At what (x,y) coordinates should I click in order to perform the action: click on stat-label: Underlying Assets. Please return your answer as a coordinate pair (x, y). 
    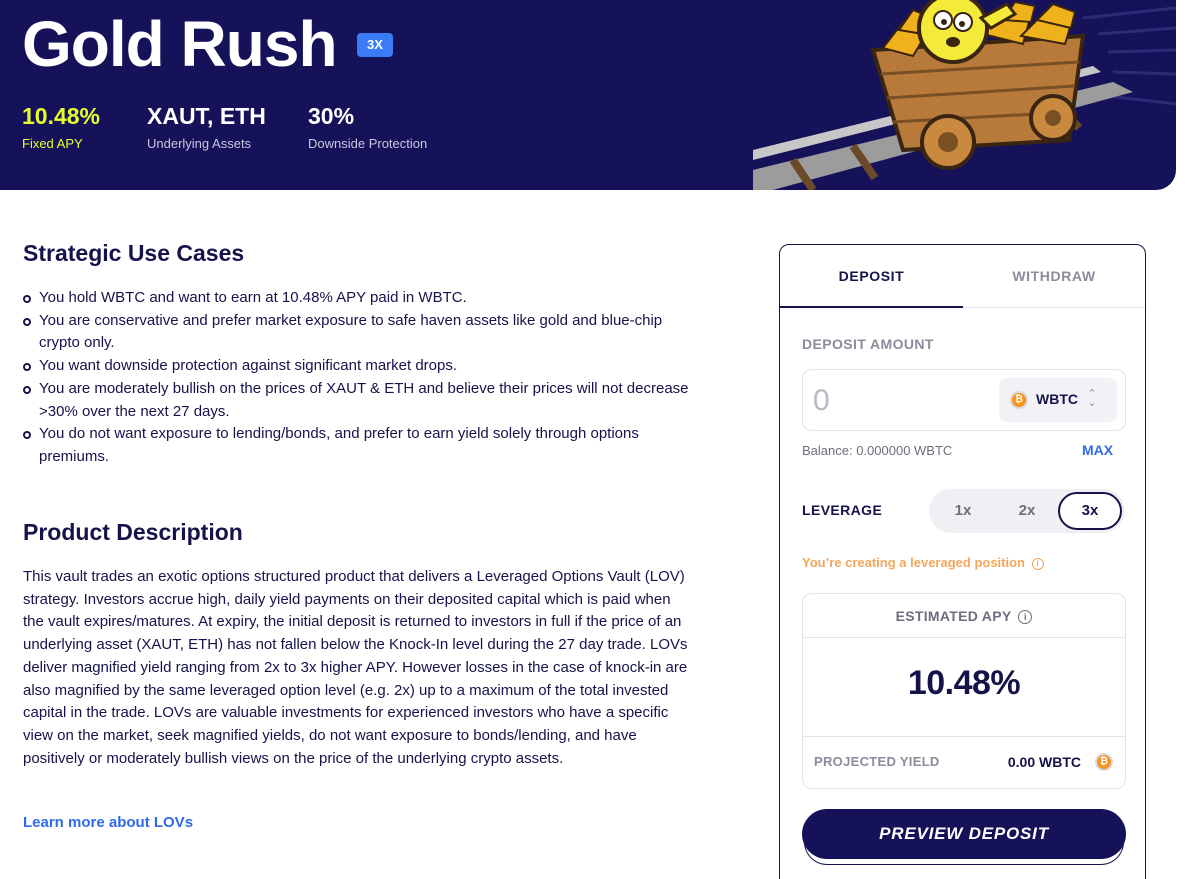
    Looking at the image, I should click on (199, 143).